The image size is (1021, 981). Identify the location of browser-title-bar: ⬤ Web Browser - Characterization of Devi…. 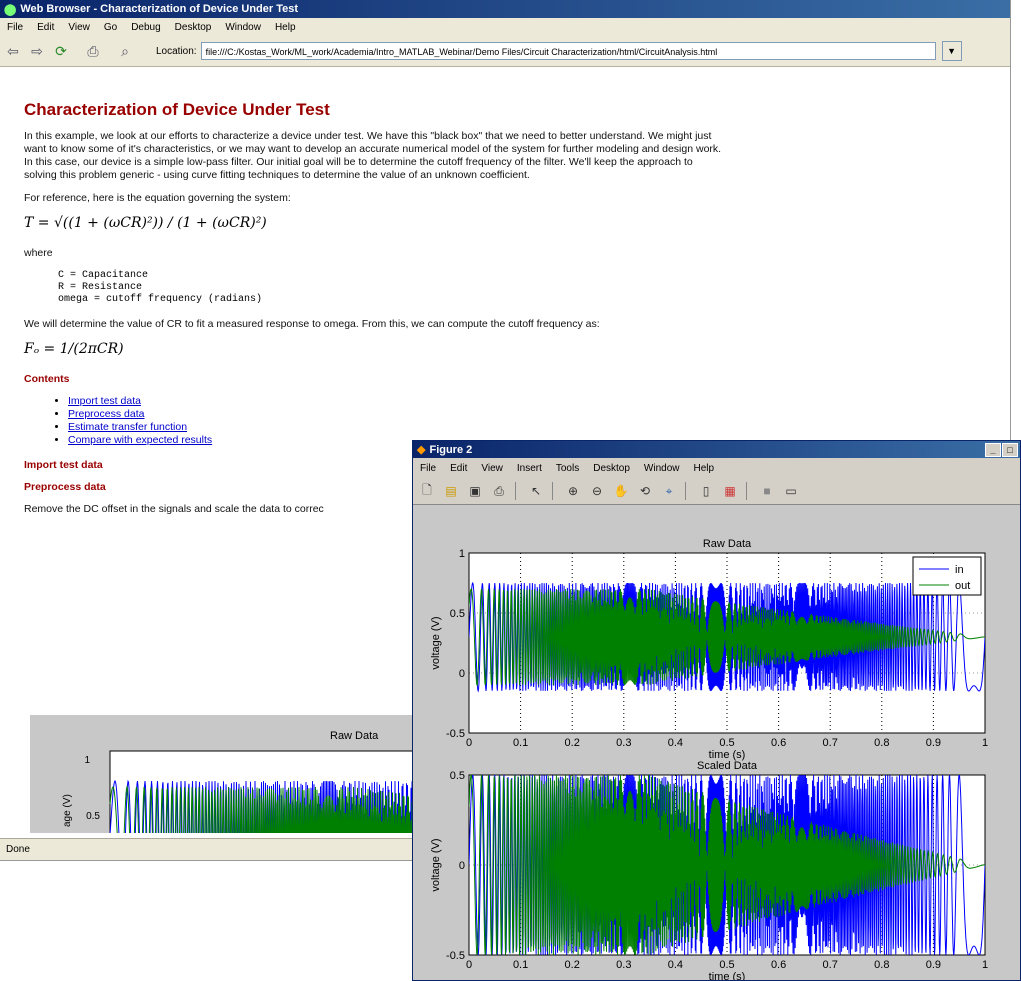
(505, 9).